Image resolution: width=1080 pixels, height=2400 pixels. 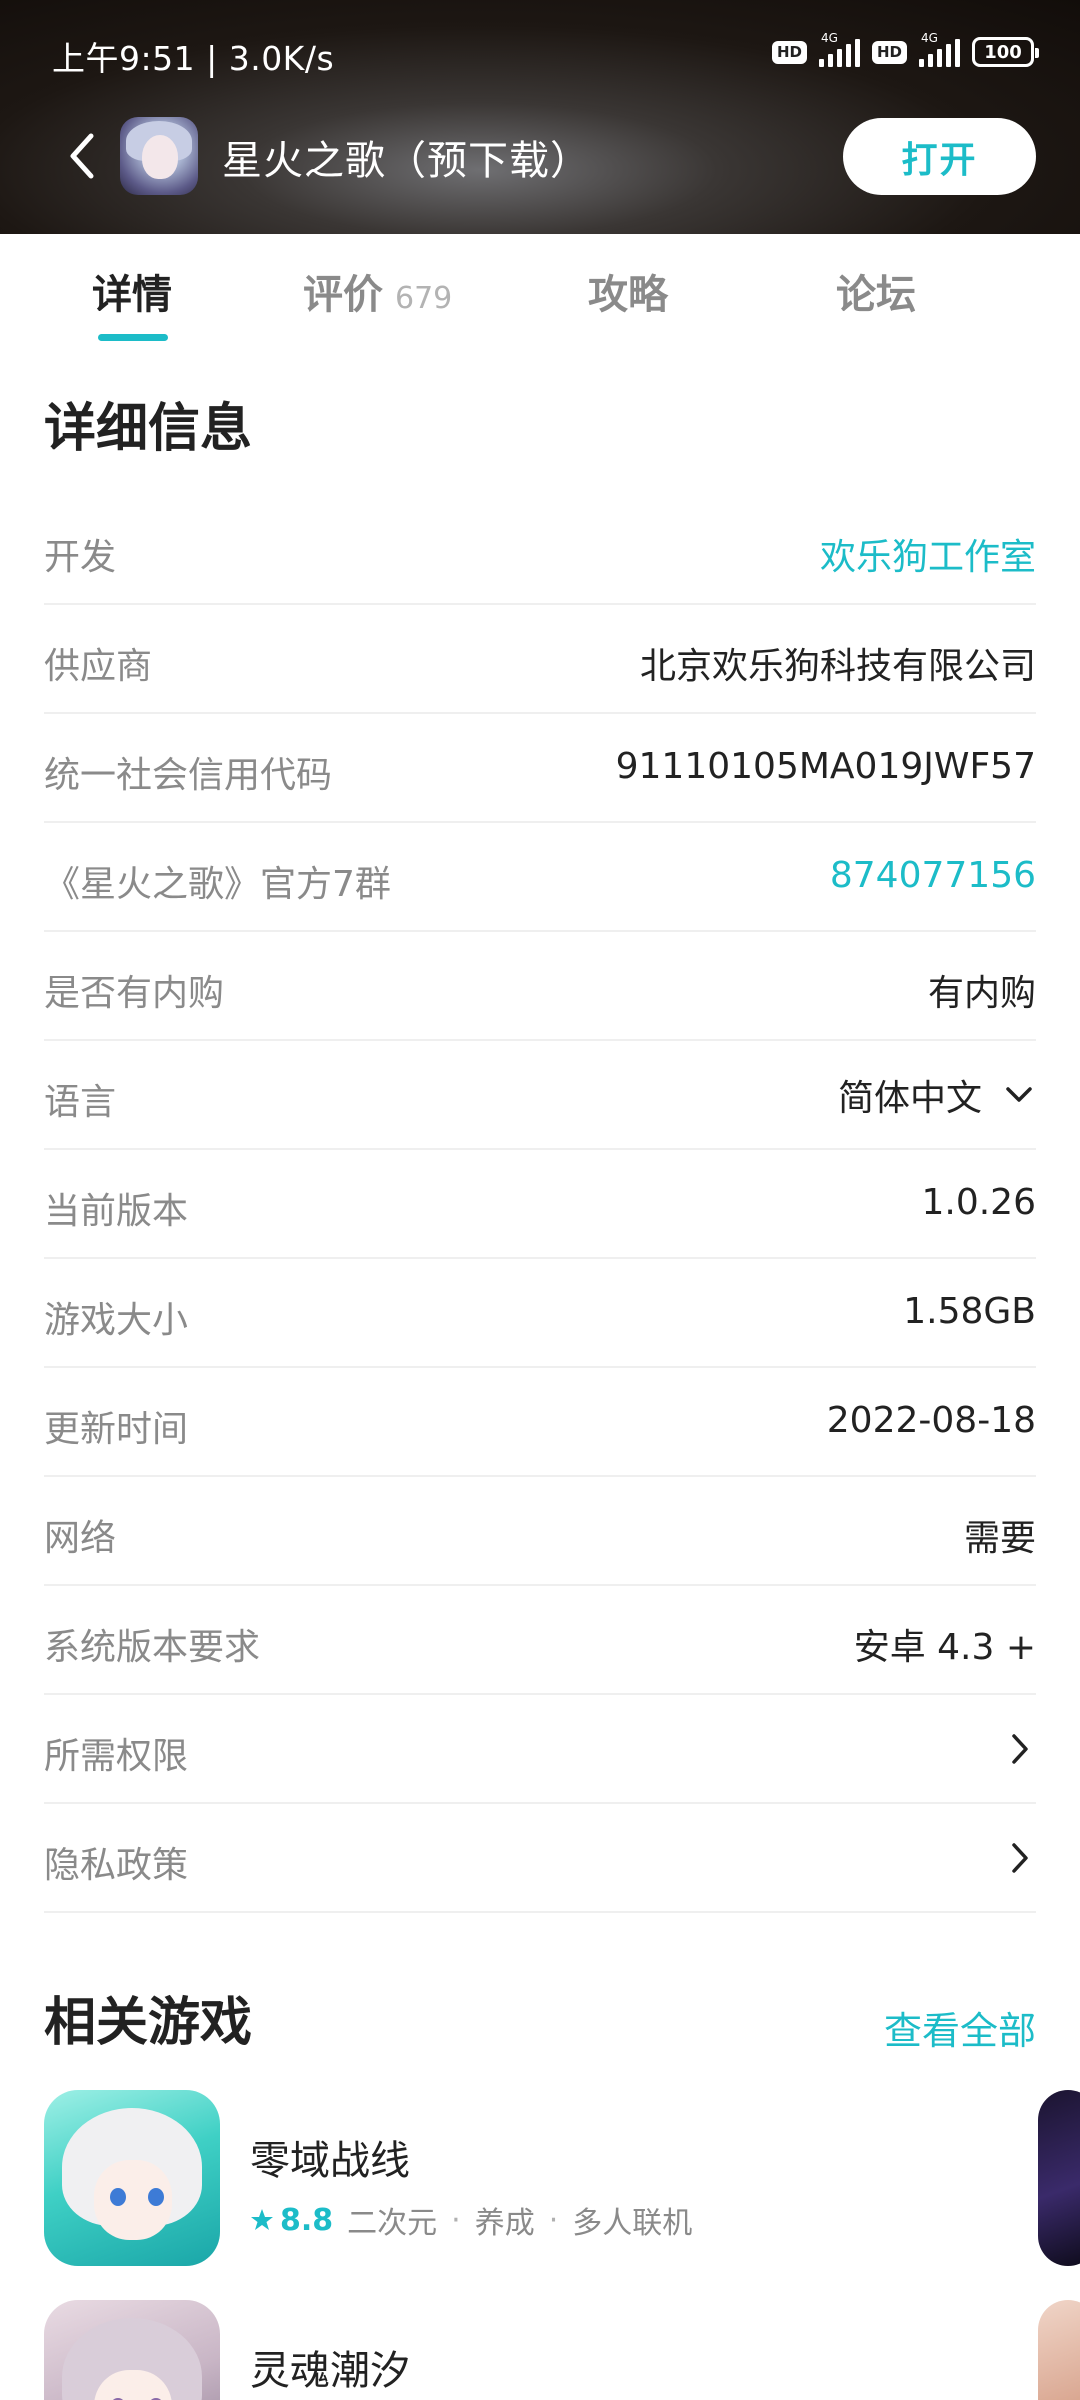 What do you see at coordinates (939, 49) in the screenshot?
I see `signal-icon-2: 4G` at bounding box center [939, 49].